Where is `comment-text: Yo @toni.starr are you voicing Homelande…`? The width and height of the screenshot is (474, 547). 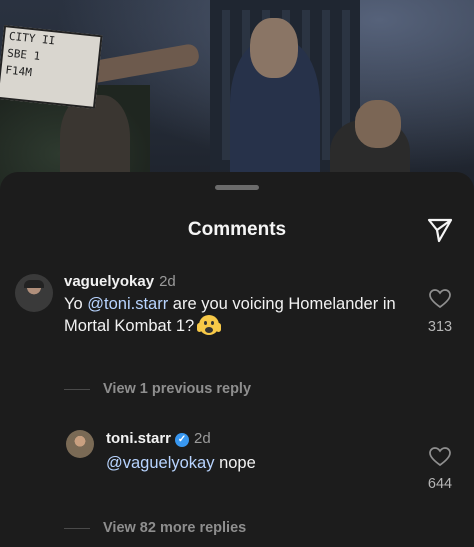 comment-text: Yo @toni.starr are you voicing Homelande… is located at coordinates (239, 315).